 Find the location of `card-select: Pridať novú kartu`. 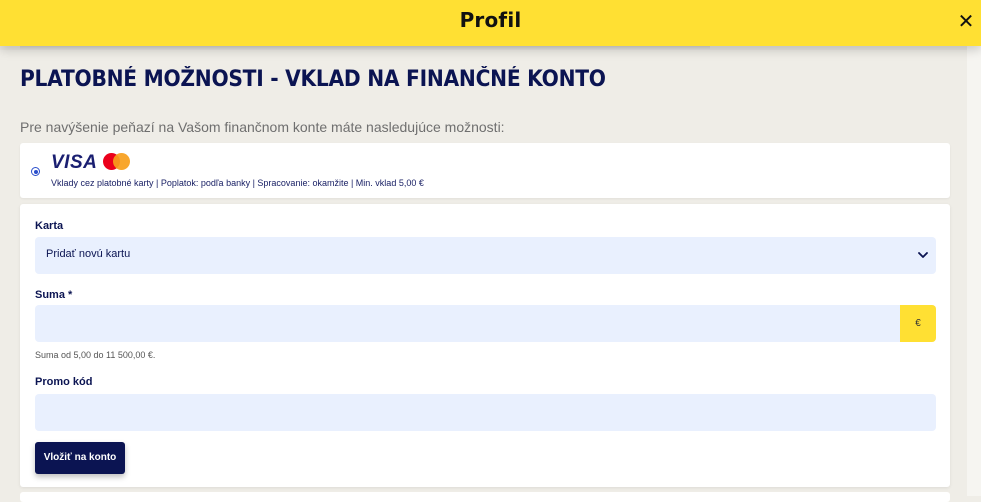

card-select: Pridať novú kartu is located at coordinates (485, 255).